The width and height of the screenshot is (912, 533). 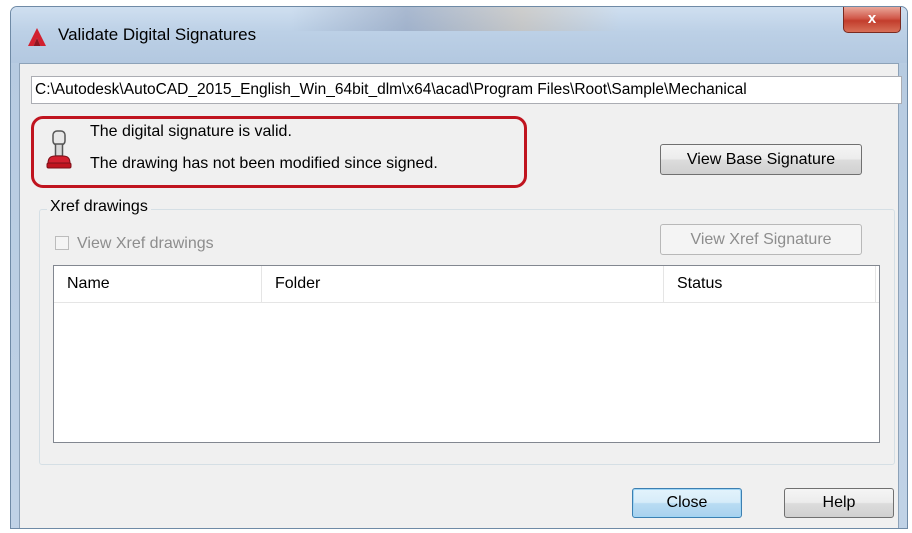 What do you see at coordinates (770, 284) in the screenshot?
I see `column-header-status: Status` at bounding box center [770, 284].